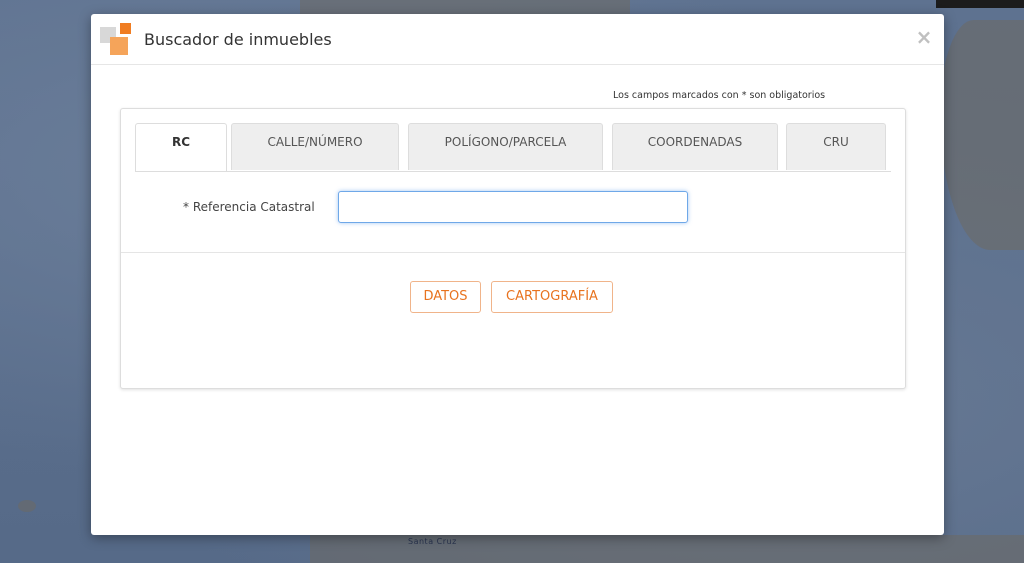 This screenshot has height=563, width=1024. I want to click on modal-title: Buscador de inmuebles, so click(238, 39).